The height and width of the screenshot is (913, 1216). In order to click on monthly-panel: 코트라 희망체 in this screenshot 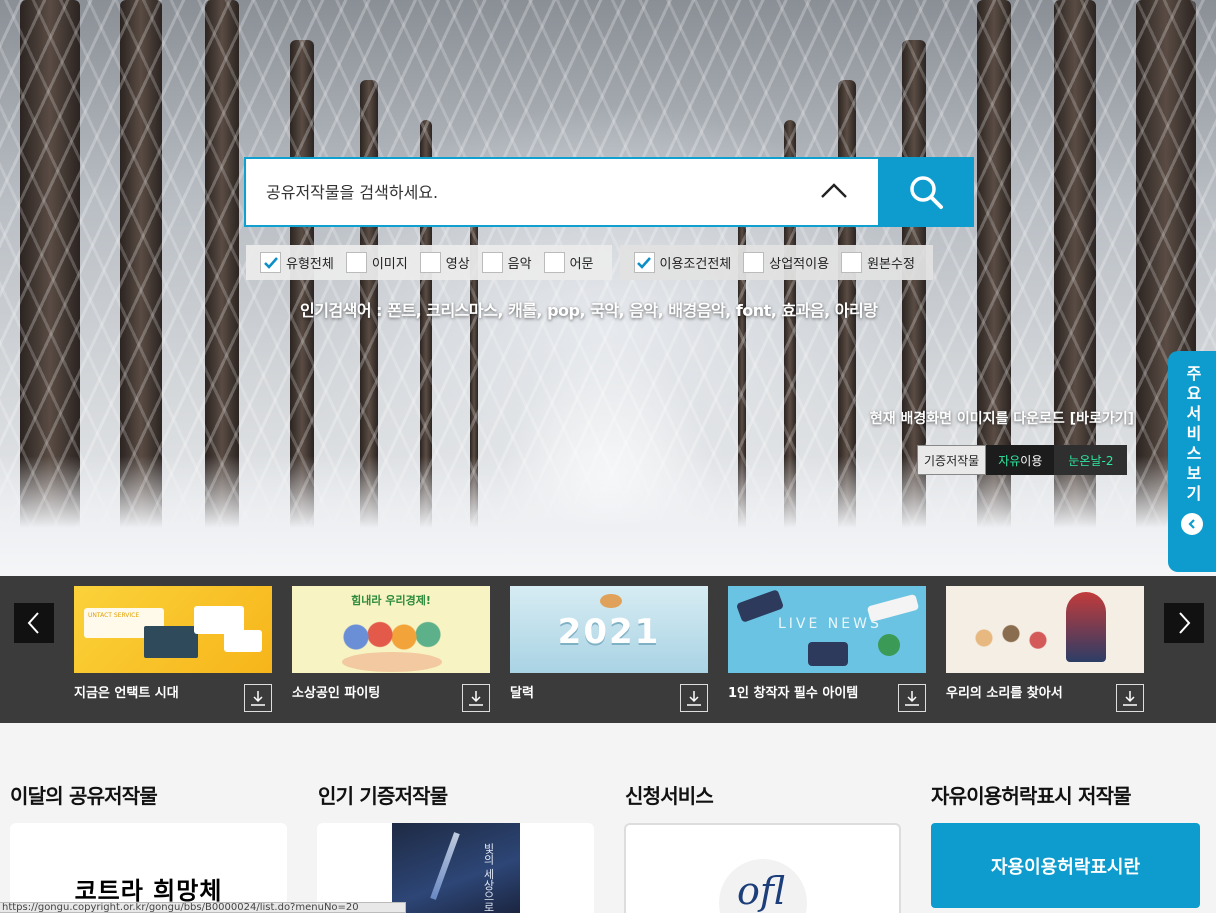, I will do `click(148, 868)`.